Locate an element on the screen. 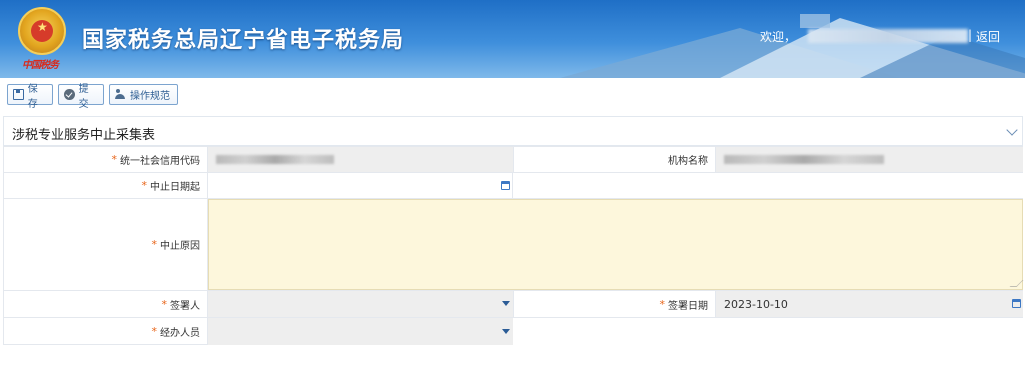 The height and width of the screenshot is (371, 1025). sign-date-label: * 签署日期 is located at coordinates (614, 304).